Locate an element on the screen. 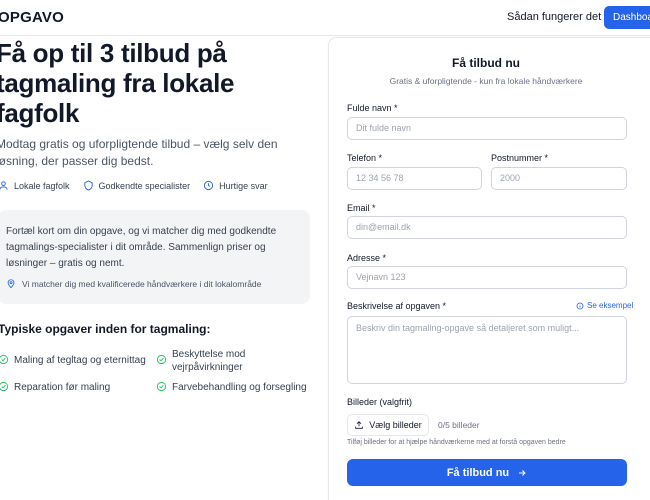 This screenshot has height=500, width=650. feature-local: Lokale fagfolk is located at coordinates (35, 185).